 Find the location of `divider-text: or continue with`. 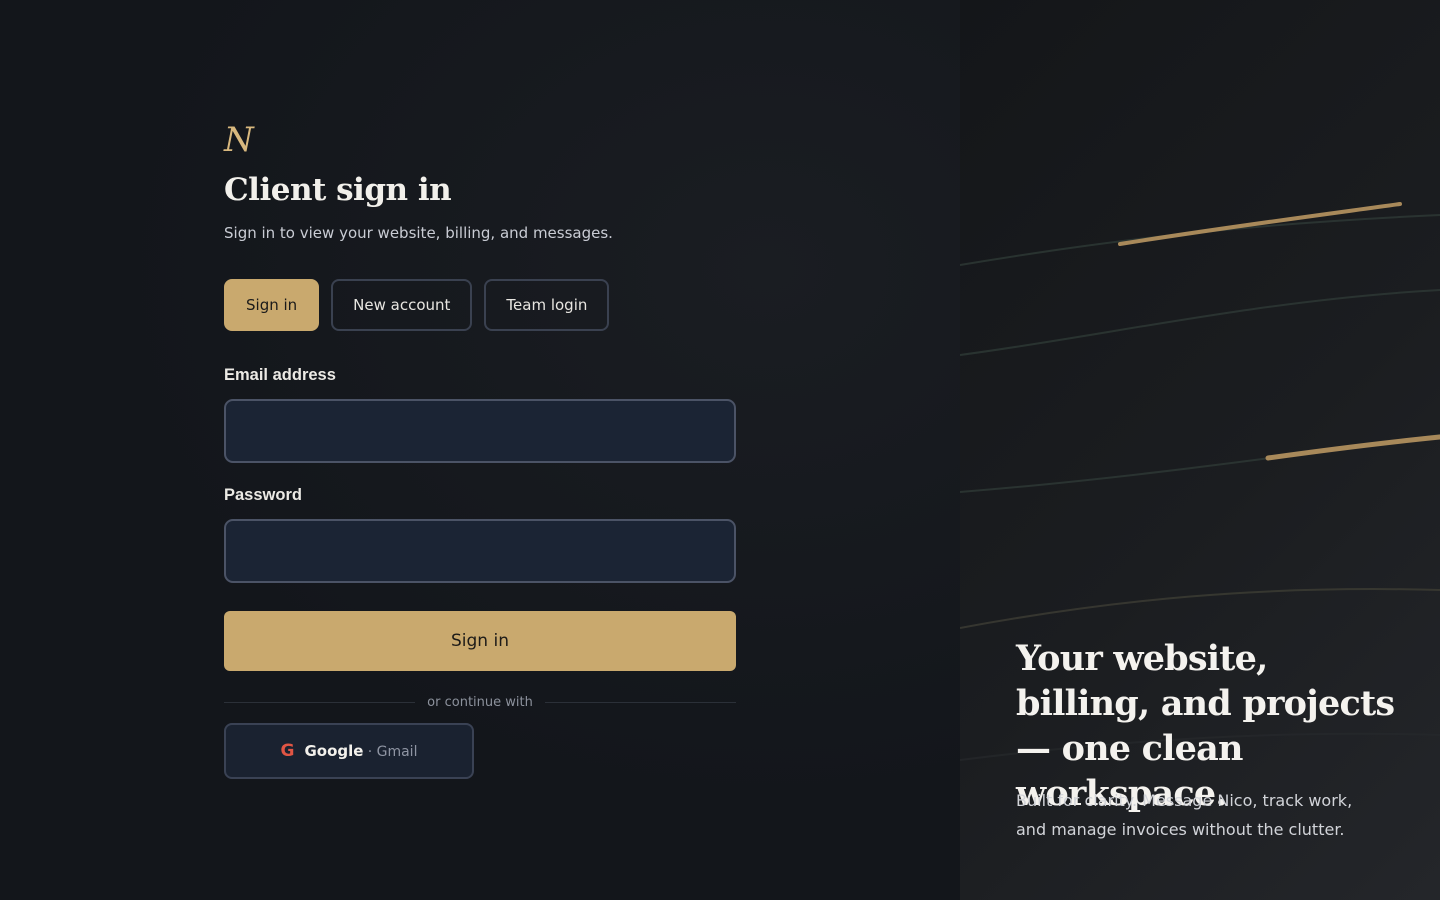

divider-text: or continue with is located at coordinates (480, 702).